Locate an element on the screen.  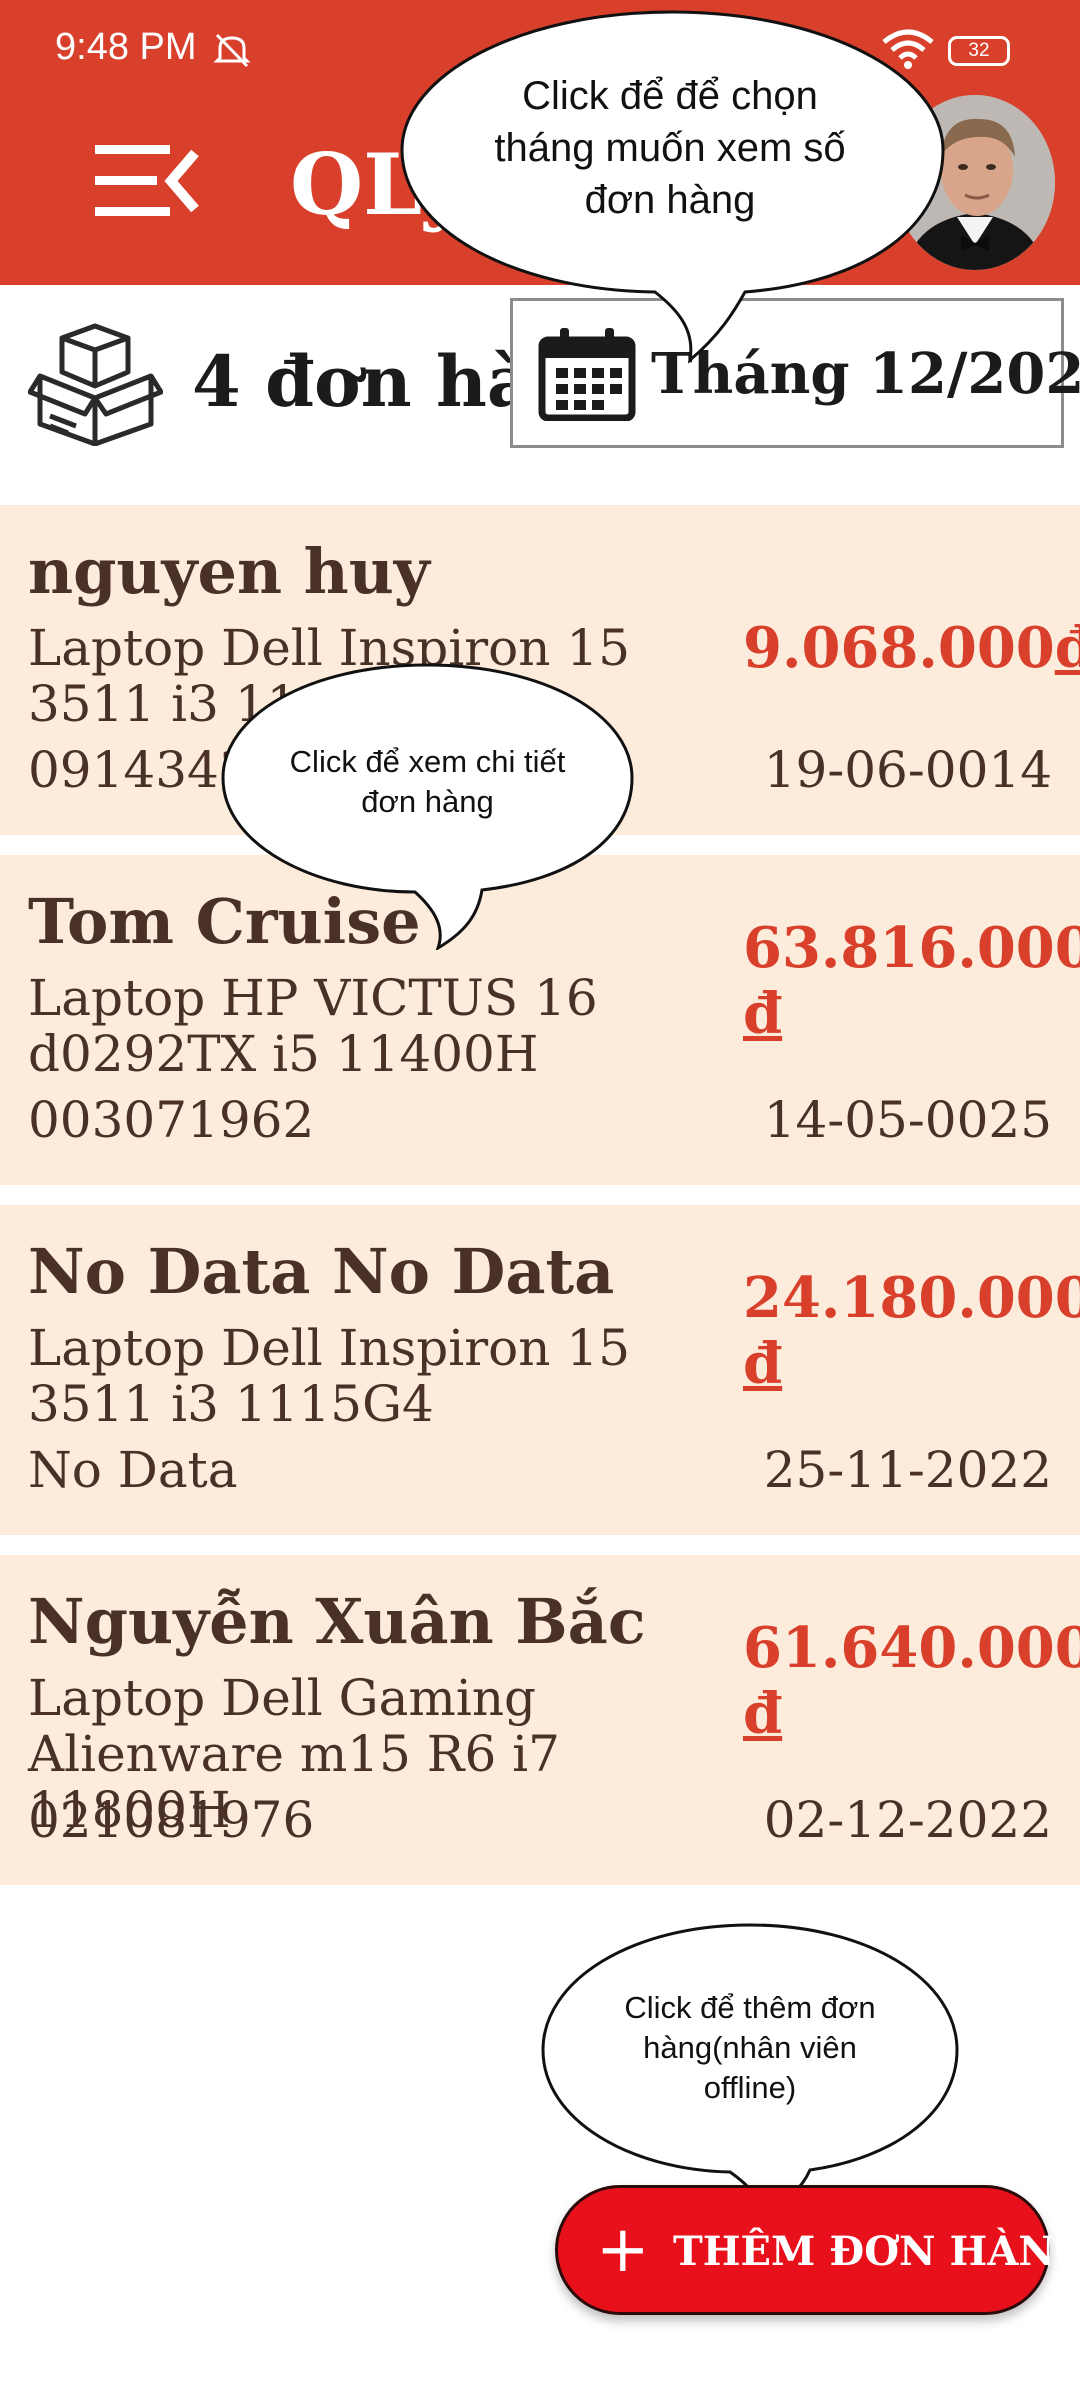
battery-icon: 32 is located at coordinates (979, 51).